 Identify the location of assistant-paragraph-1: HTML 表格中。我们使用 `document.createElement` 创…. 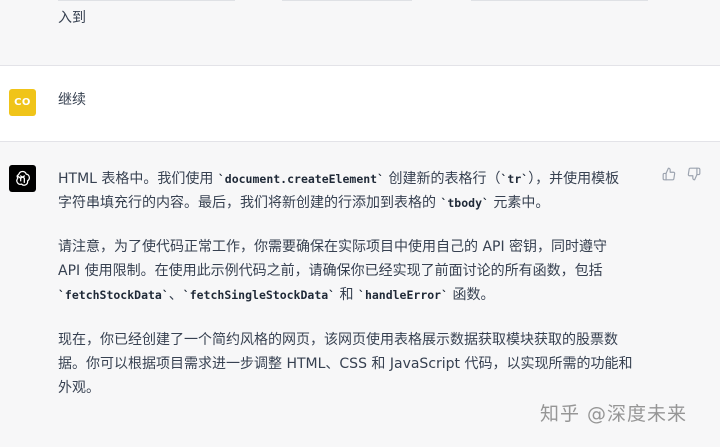
(358, 191).